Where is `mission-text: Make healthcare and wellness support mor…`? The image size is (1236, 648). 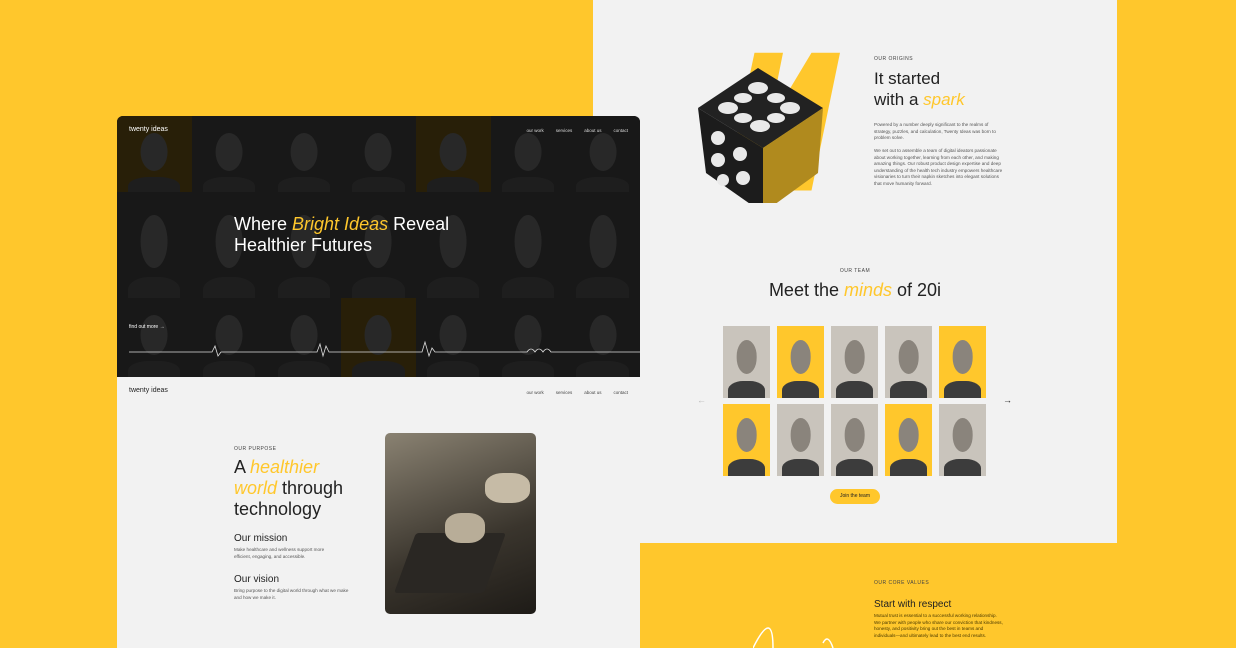 mission-text: Make healthcare and wellness support mor… is located at coordinates (279, 553).